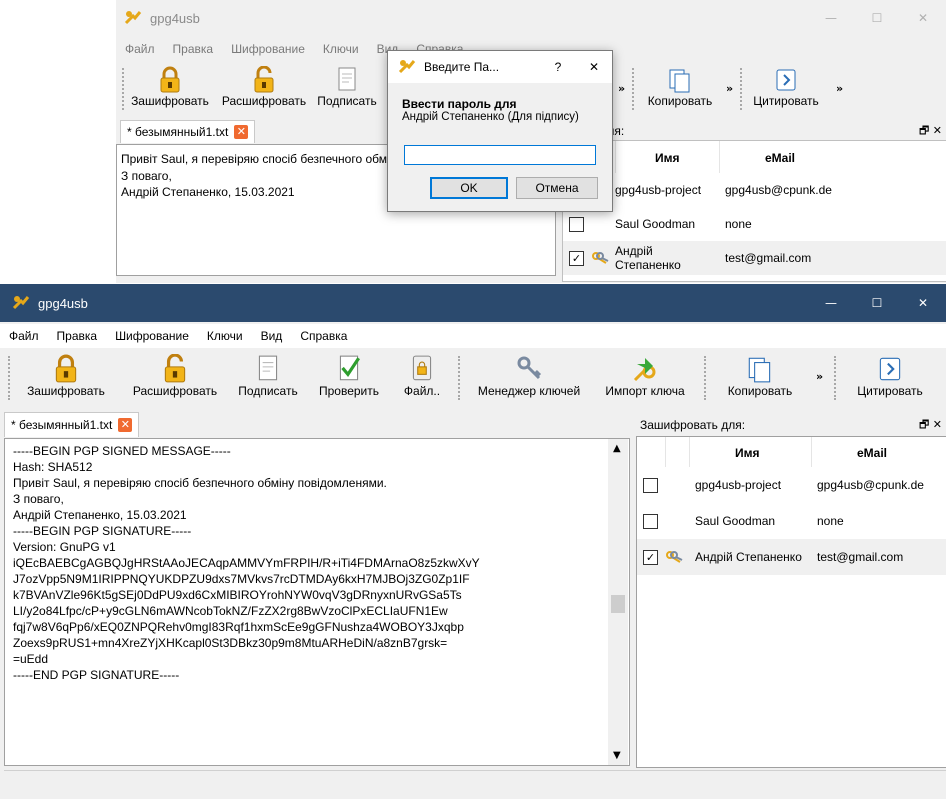  Describe the element at coordinates (621, 88) in the screenshot. I see `back-overflow-1: »` at that location.